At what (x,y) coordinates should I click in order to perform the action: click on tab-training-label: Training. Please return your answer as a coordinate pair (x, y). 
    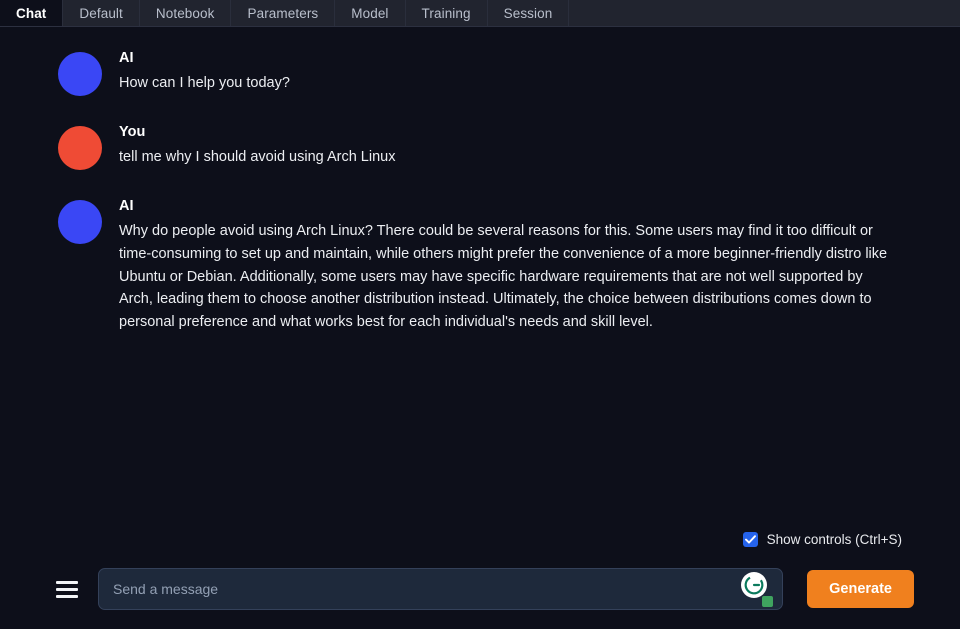
    Looking at the image, I should click on (446, 13).